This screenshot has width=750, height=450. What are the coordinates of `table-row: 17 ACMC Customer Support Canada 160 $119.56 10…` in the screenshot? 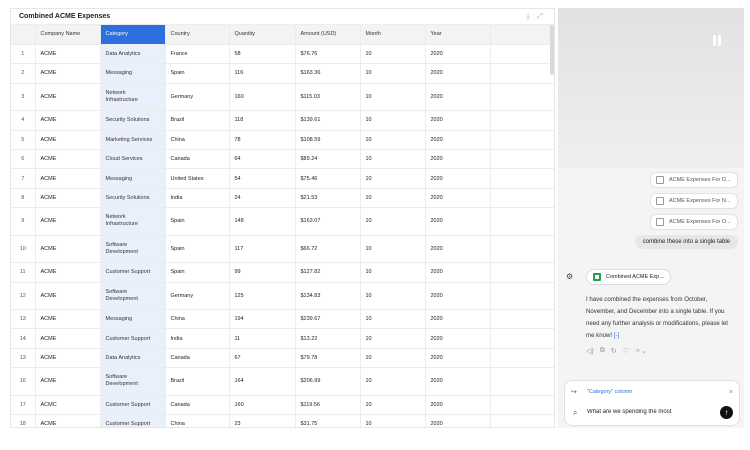 It's located at (282, 405).